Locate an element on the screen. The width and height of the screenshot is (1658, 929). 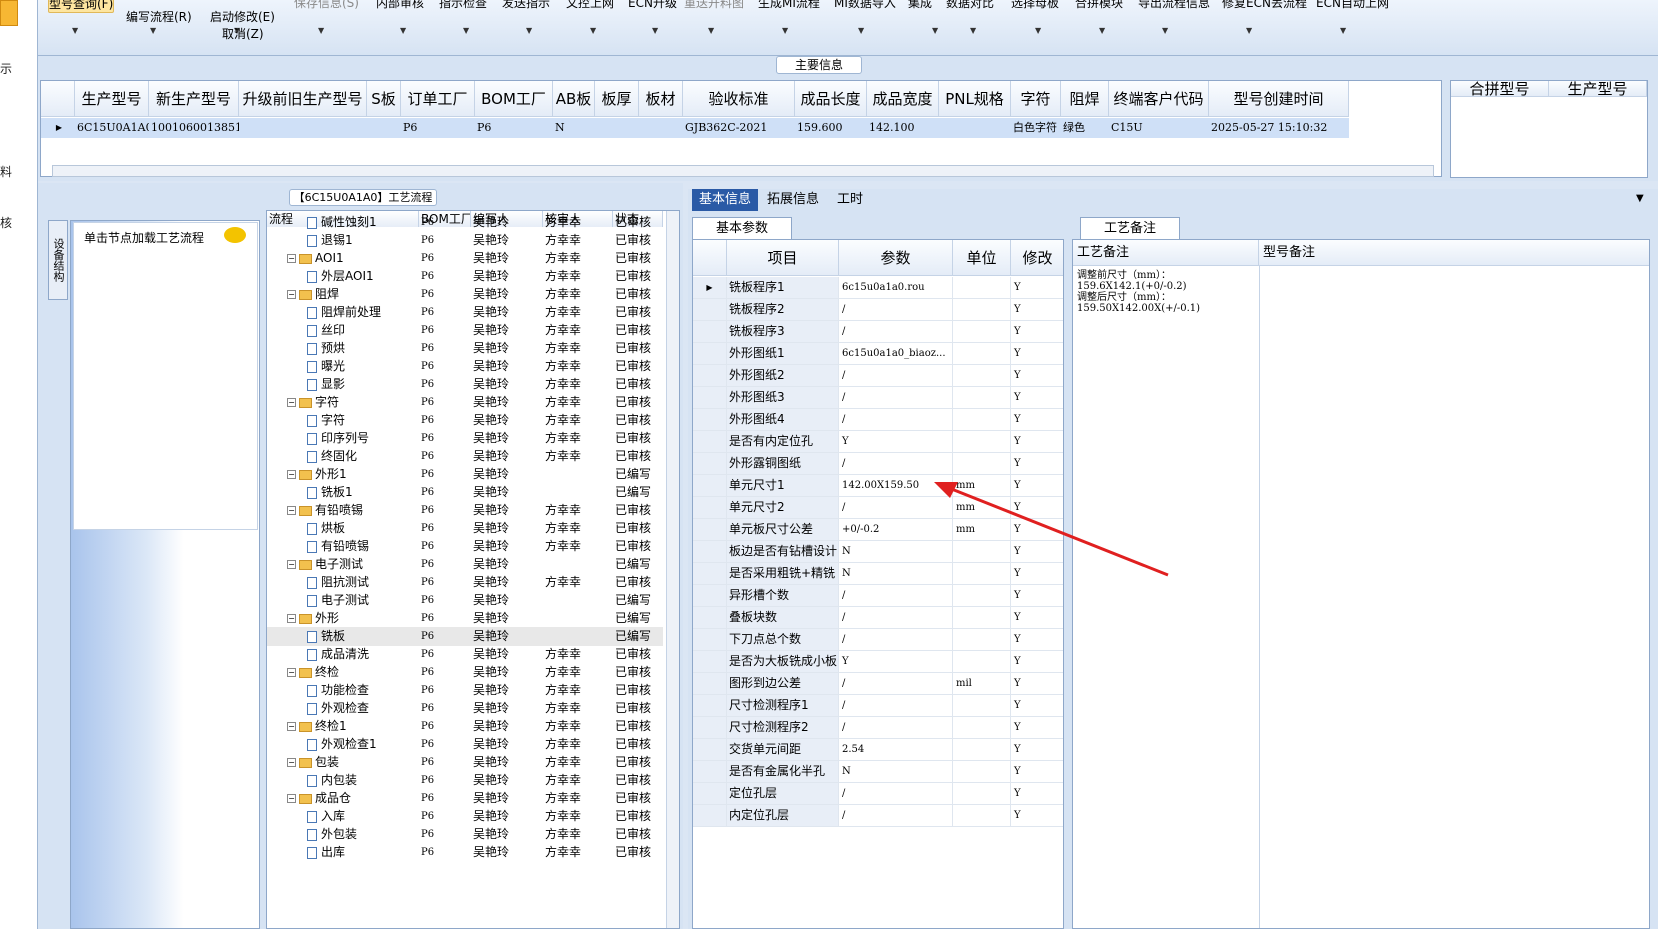
toolbar-button-14: 数据对比 is located at coordinates (970, 5).